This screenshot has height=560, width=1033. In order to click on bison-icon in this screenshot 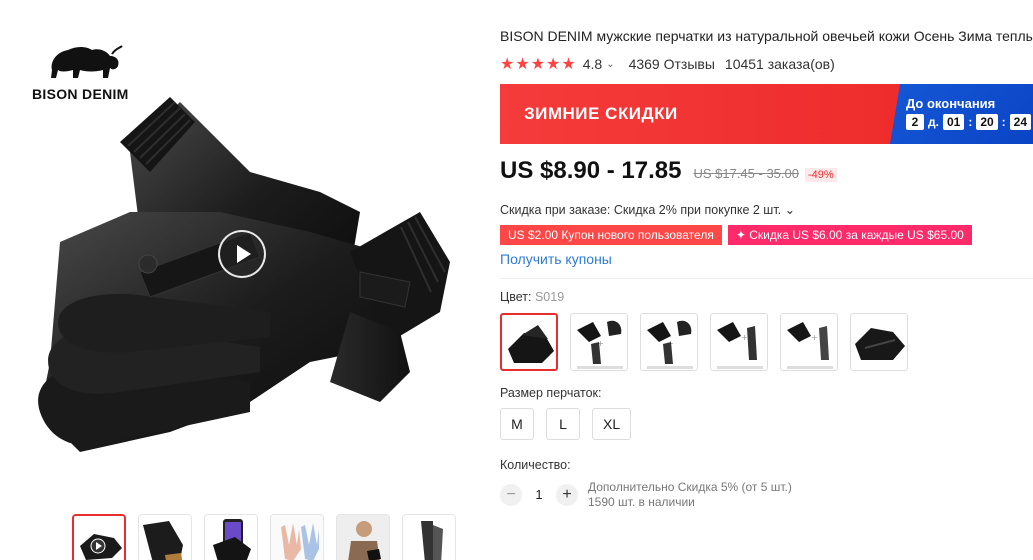, I will do `click(87, 61)`.